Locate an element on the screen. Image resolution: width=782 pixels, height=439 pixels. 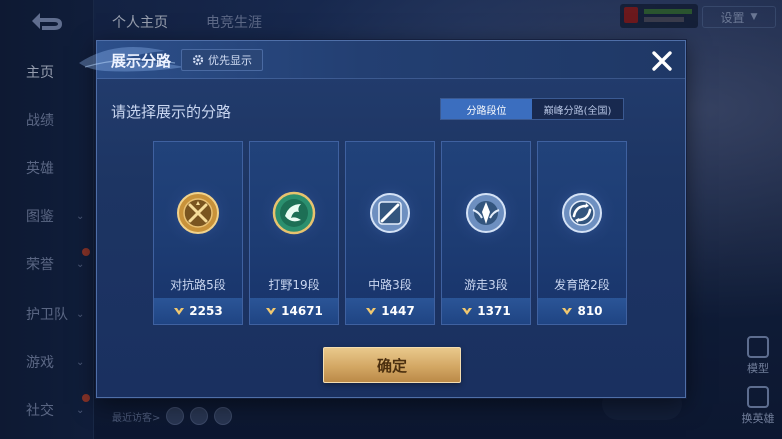
lane-score: 810 is located at coordinates (582, 311).